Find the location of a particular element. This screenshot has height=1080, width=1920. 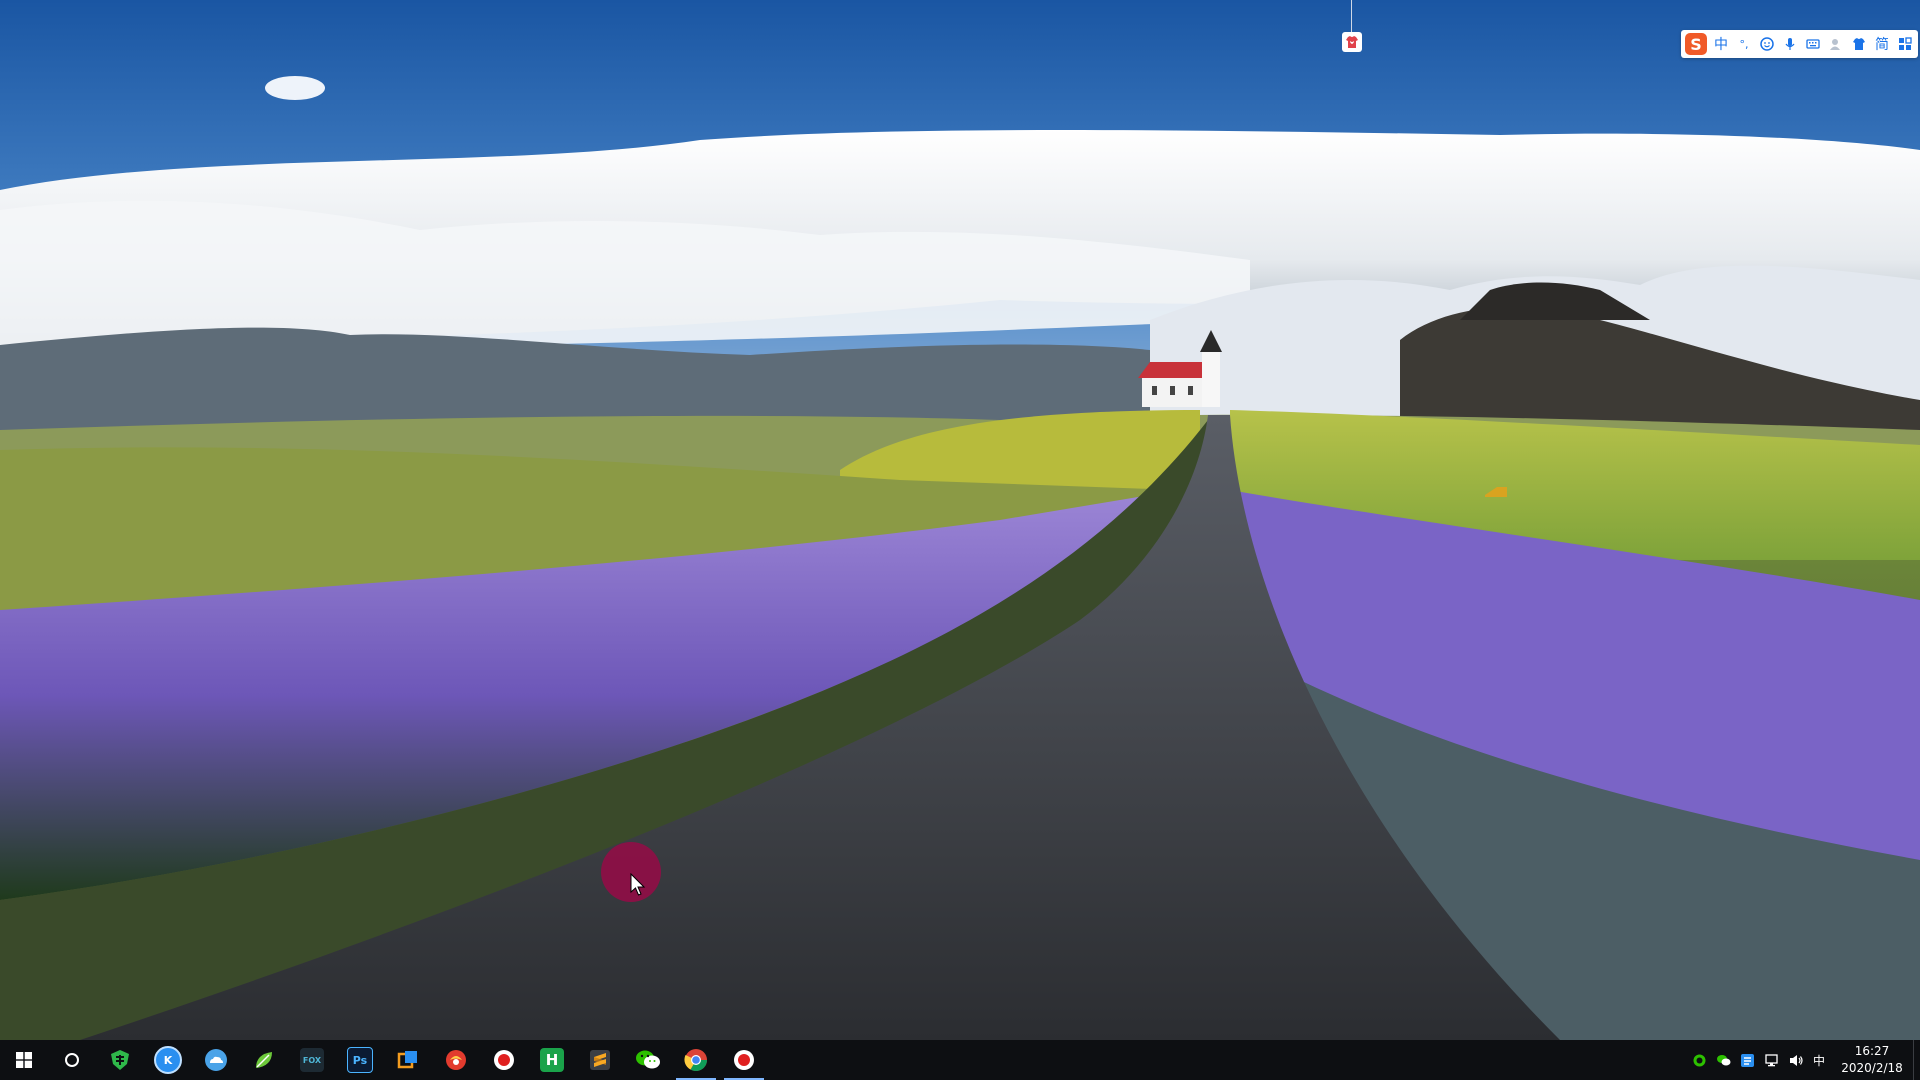

h-icon: H is located at coordinates (552, 1060).